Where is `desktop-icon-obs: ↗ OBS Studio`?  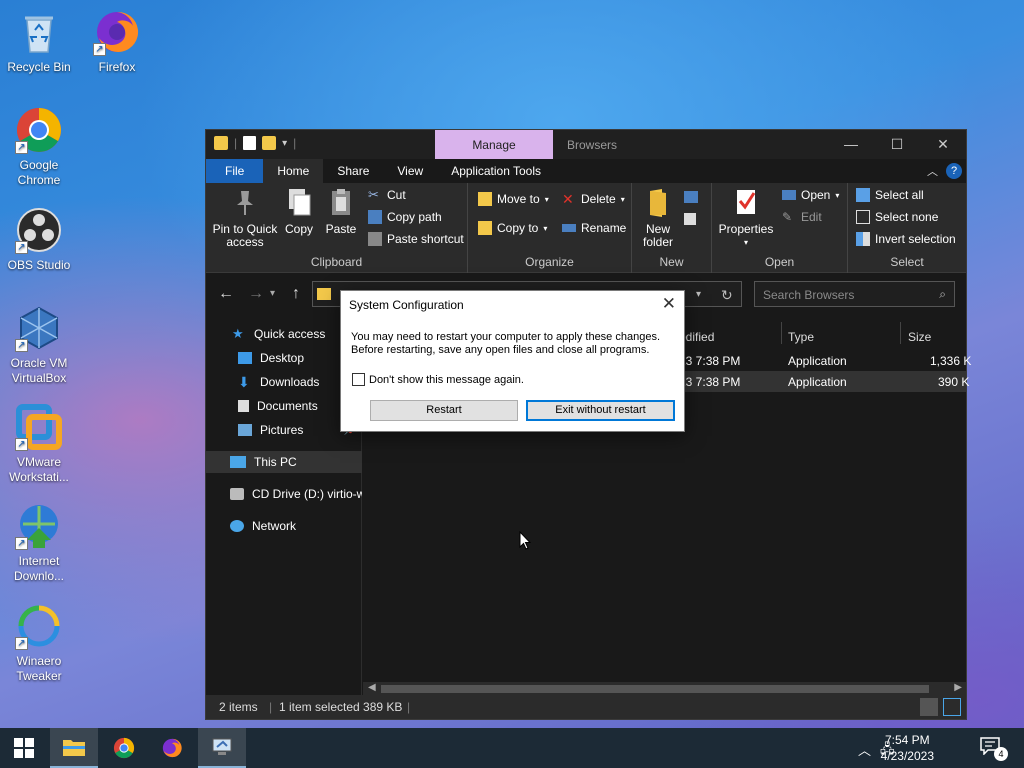
desktop-icon-obs: ↗ OBS Studio is located at coordinates (39, 239).